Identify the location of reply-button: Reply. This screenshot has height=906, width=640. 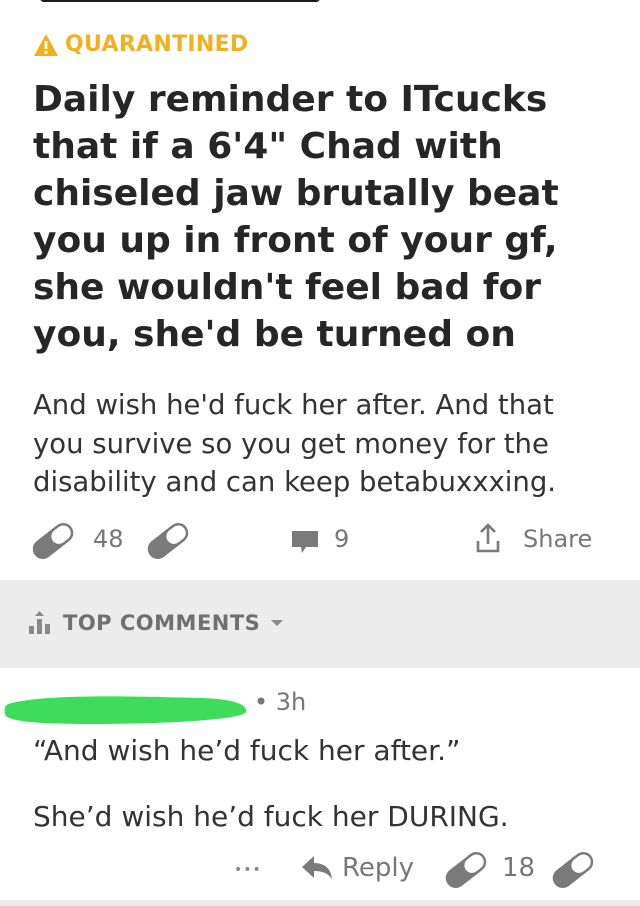
(378, 868).